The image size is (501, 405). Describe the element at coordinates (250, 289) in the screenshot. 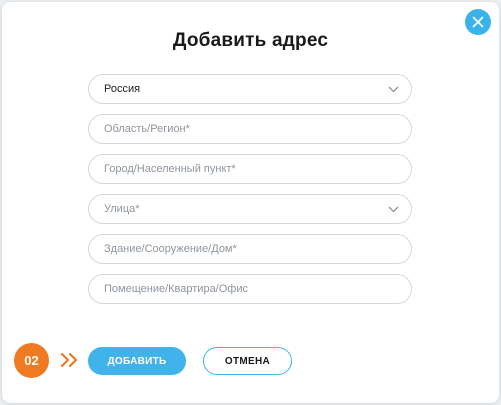

I see `room-input: Помещение/Квартира/Офис` at that location.